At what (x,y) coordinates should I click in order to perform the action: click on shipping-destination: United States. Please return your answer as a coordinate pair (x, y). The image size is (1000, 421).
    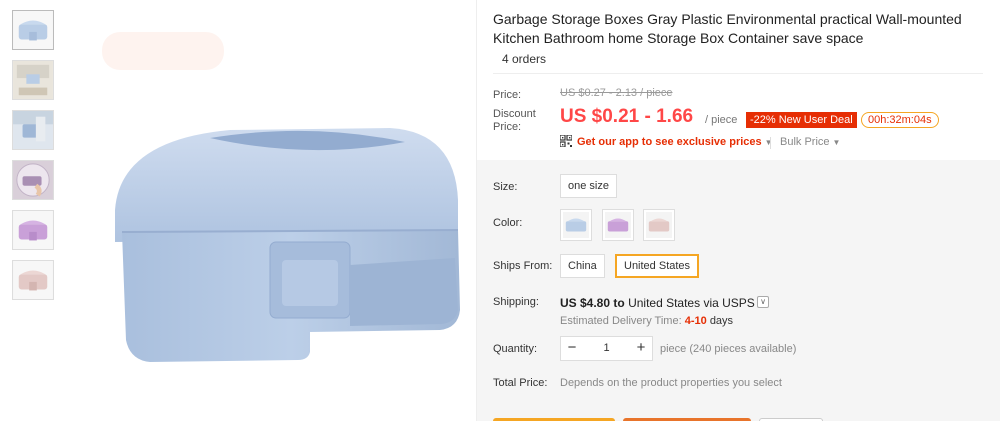
    Looking at the image, I should click on (664, 303).